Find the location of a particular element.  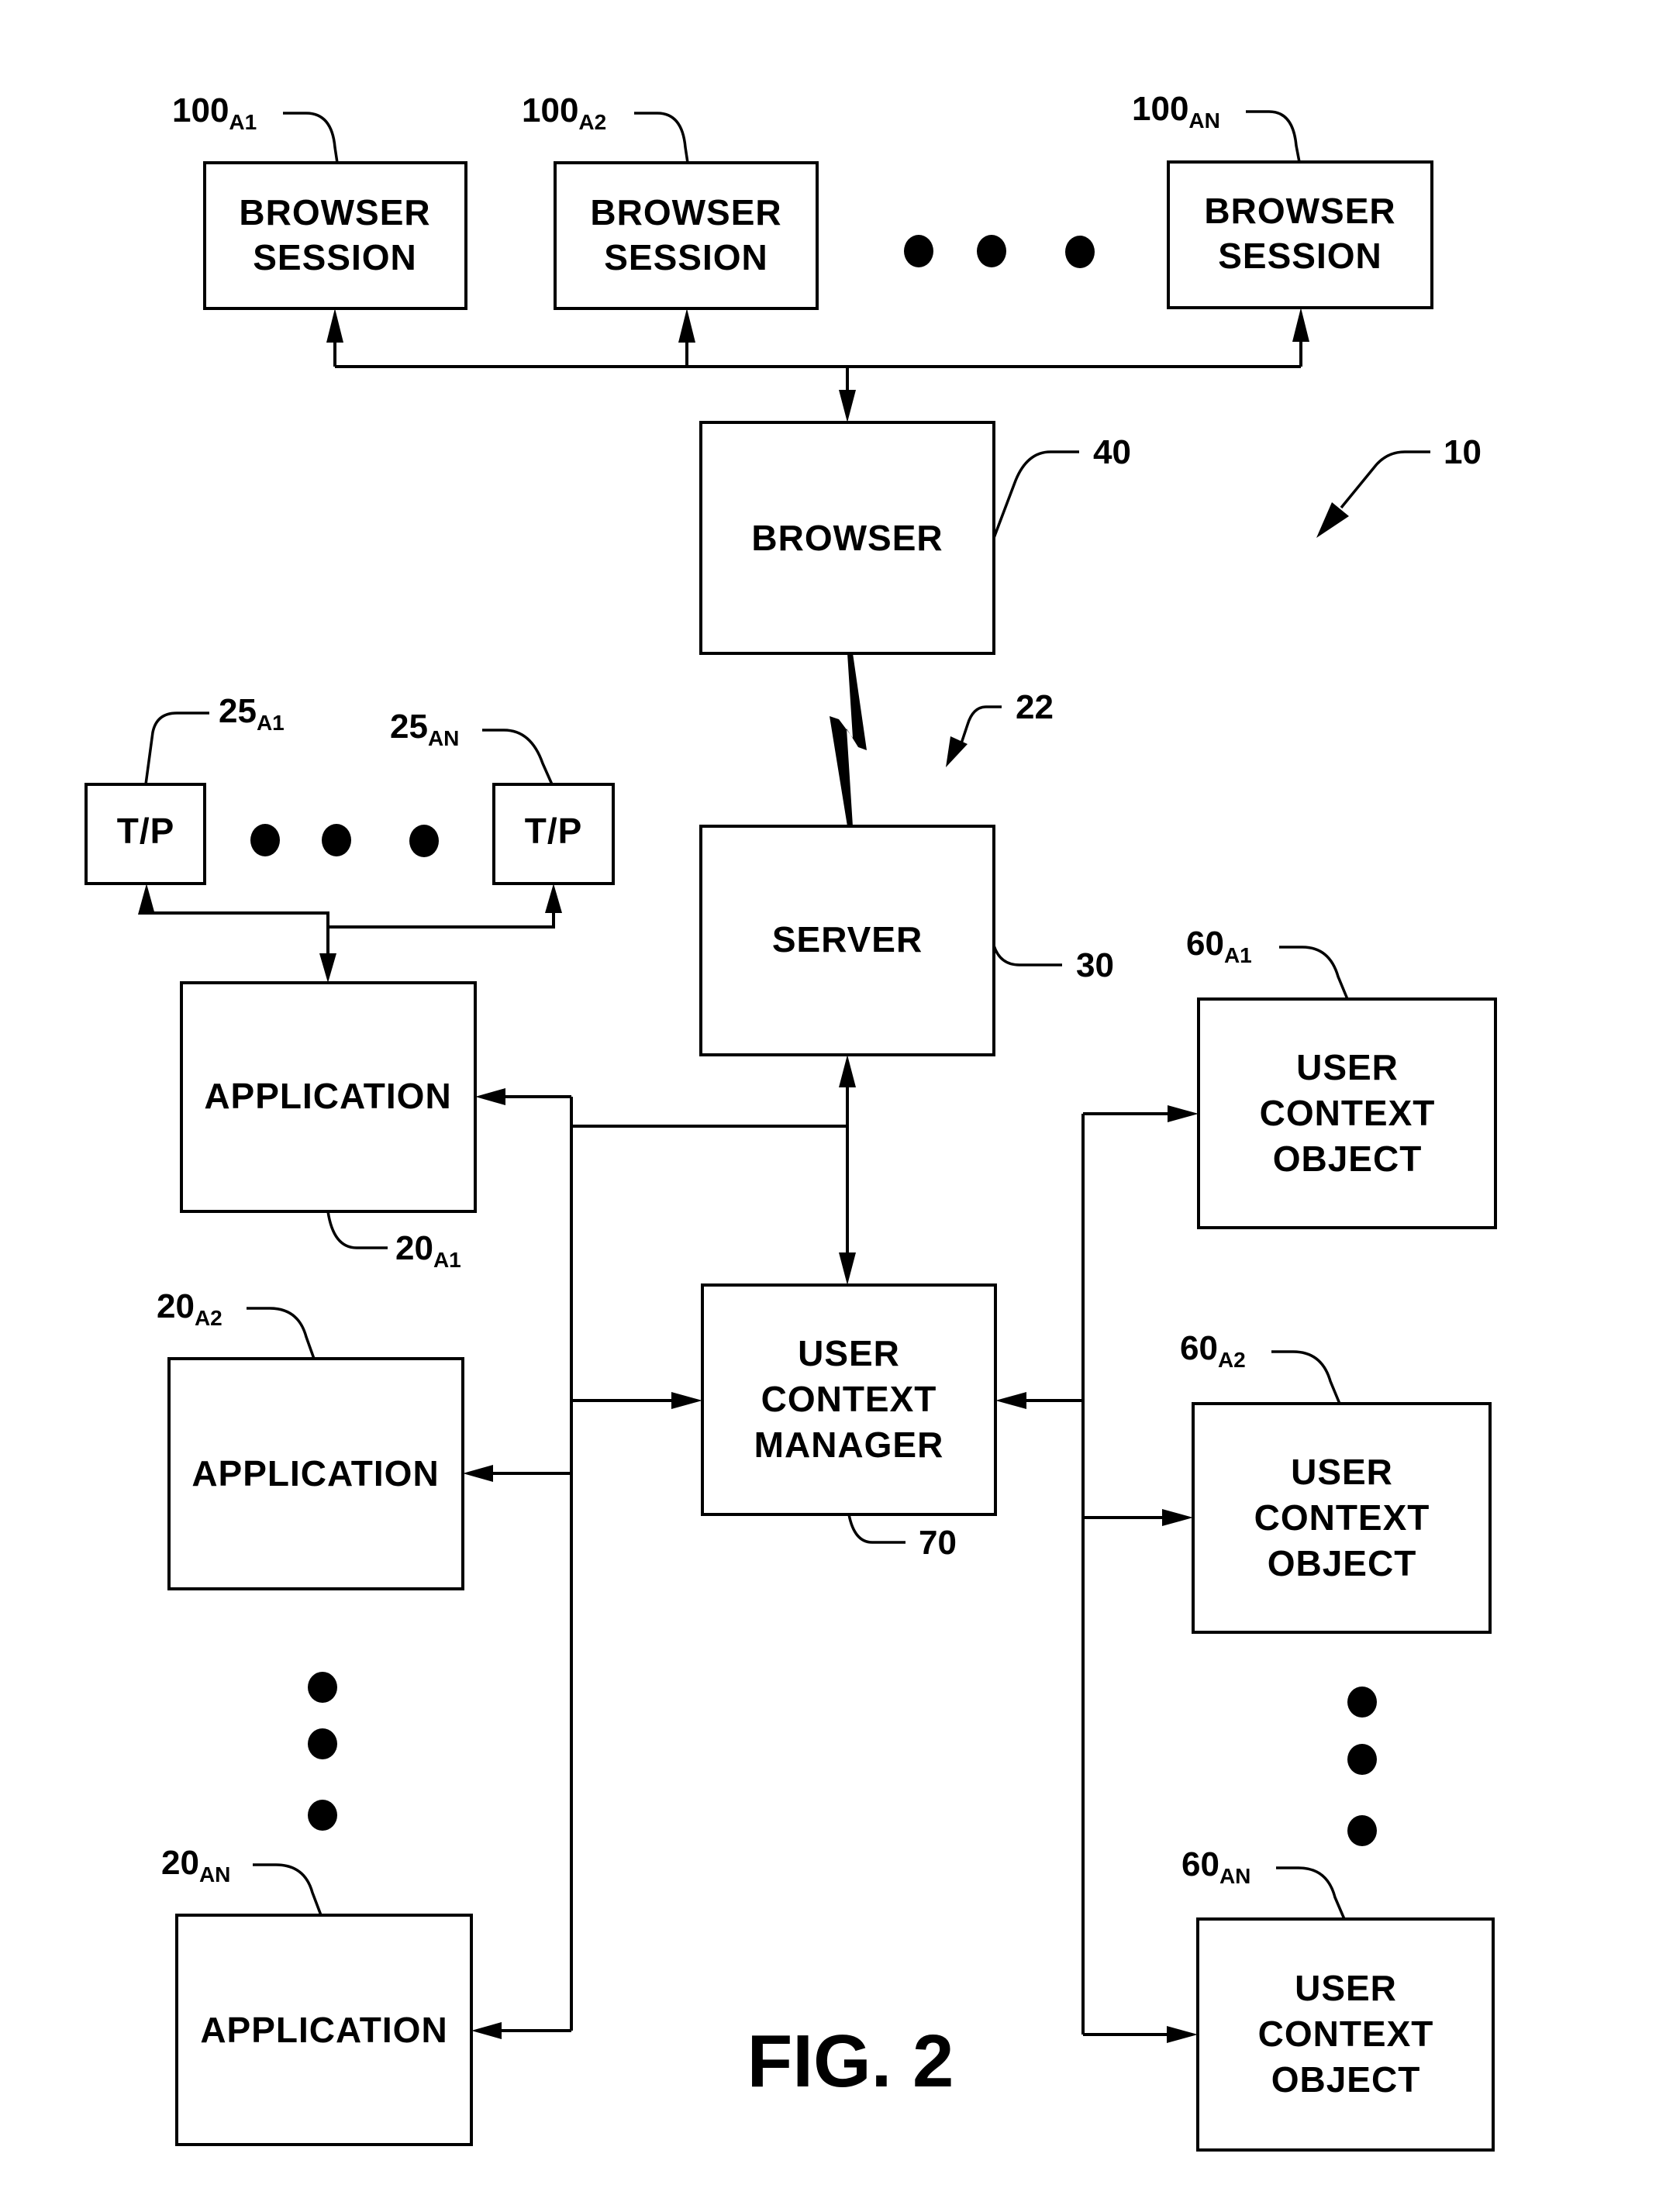

browser-session-an-line1: BROWSER is located at coordinates (1299, 211).